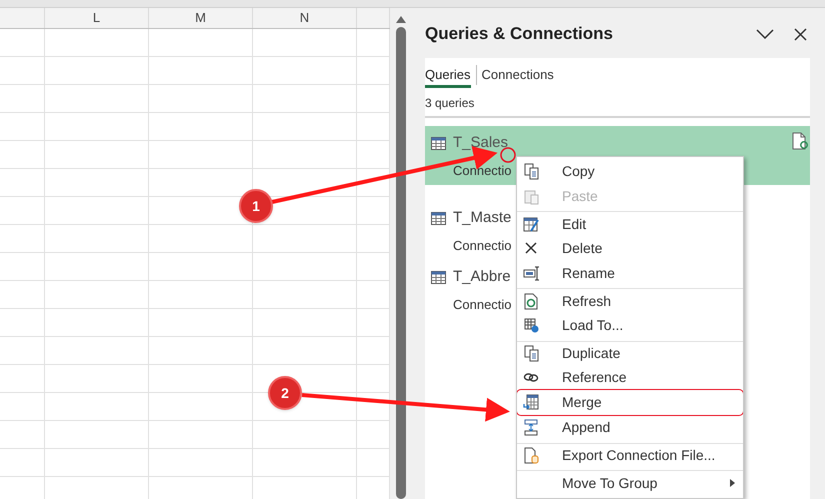 The height and width of the screenshot is (499, 825). Describe the element at coordinates (583, 248) in the screenshot. I see `menu-label: Delete` at that location.